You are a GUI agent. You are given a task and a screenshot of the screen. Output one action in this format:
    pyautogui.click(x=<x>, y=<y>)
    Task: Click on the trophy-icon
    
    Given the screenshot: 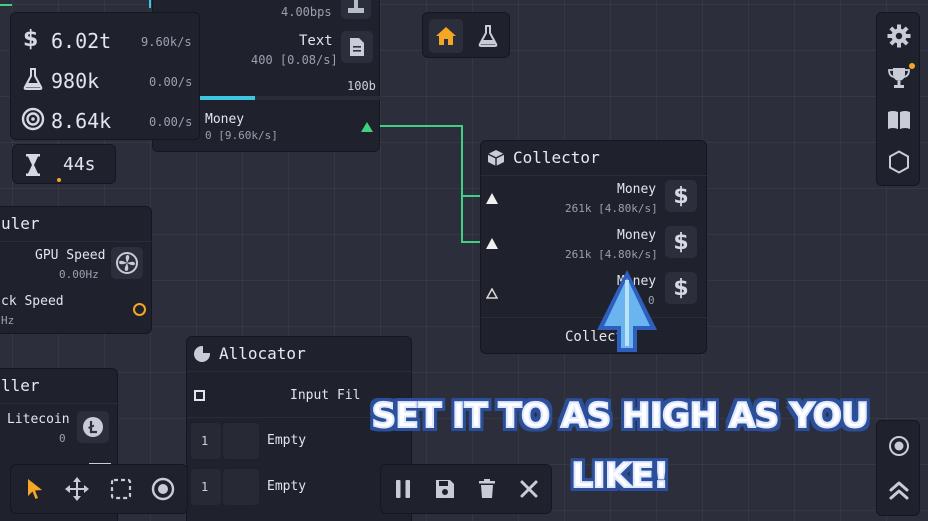 What is the action you would take?
    pyautogui.click(x=899, y=78)
    